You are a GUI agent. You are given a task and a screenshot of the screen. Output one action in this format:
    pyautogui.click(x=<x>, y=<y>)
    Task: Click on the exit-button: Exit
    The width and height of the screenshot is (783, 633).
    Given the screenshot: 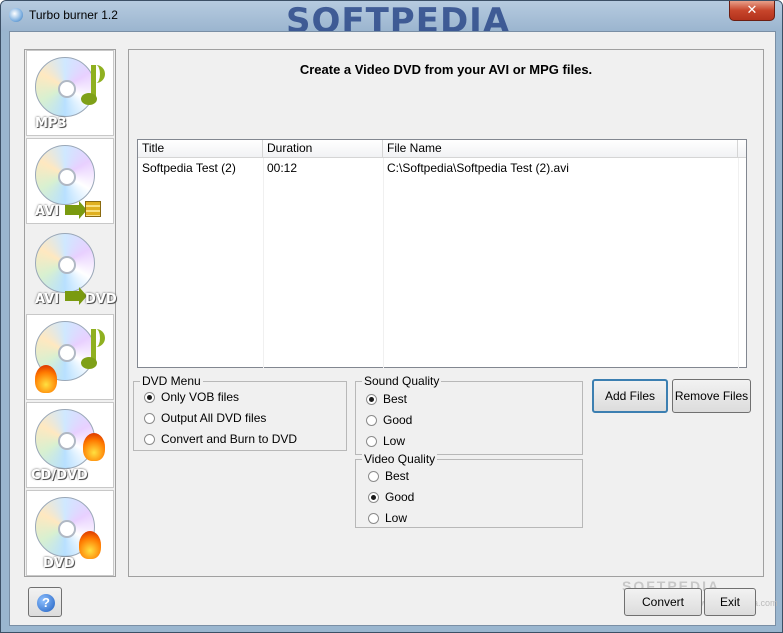 What is the action you would take?
    pyautogui.click(x=730, y=602)
    